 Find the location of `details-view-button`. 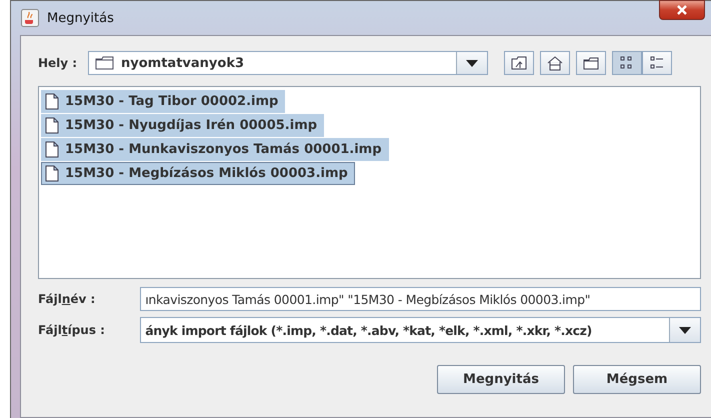

details-view-button is located at coordinates (657, 63).